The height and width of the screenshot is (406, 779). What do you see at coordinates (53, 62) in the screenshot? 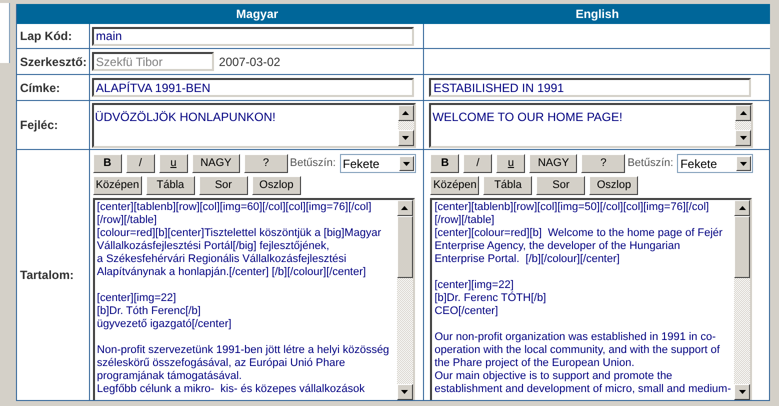
I see `field-label: Szerkesztő:` at bounding box center [53, 62].